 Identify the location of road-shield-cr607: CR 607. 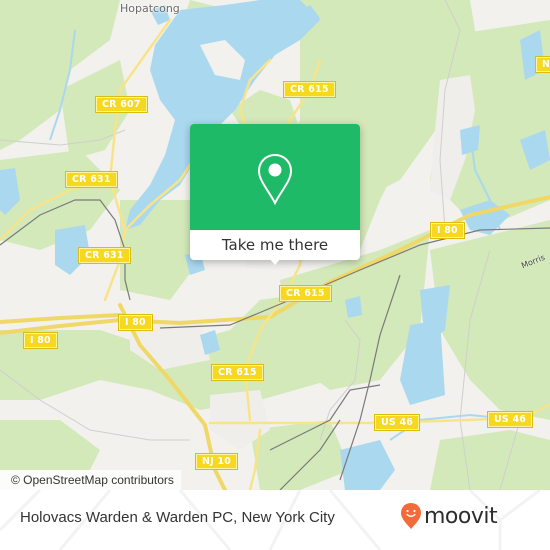
(121, 104).